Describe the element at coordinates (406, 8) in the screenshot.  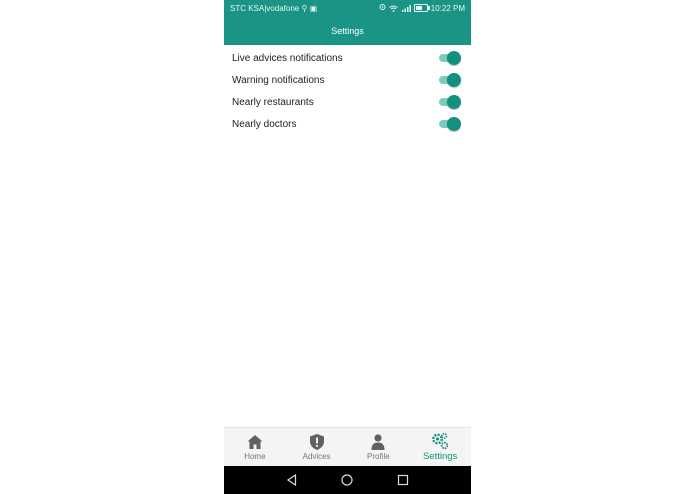
I see `signal-icon` at that location.